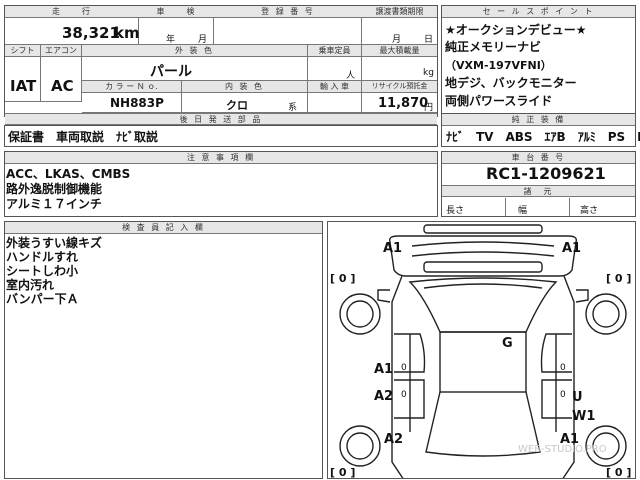 This screenshot has width=640, height=480. What do you see at coordinates (23, 86) in the screenshot?
I see `shift-value: IAT` at bounding box center [23, 86].